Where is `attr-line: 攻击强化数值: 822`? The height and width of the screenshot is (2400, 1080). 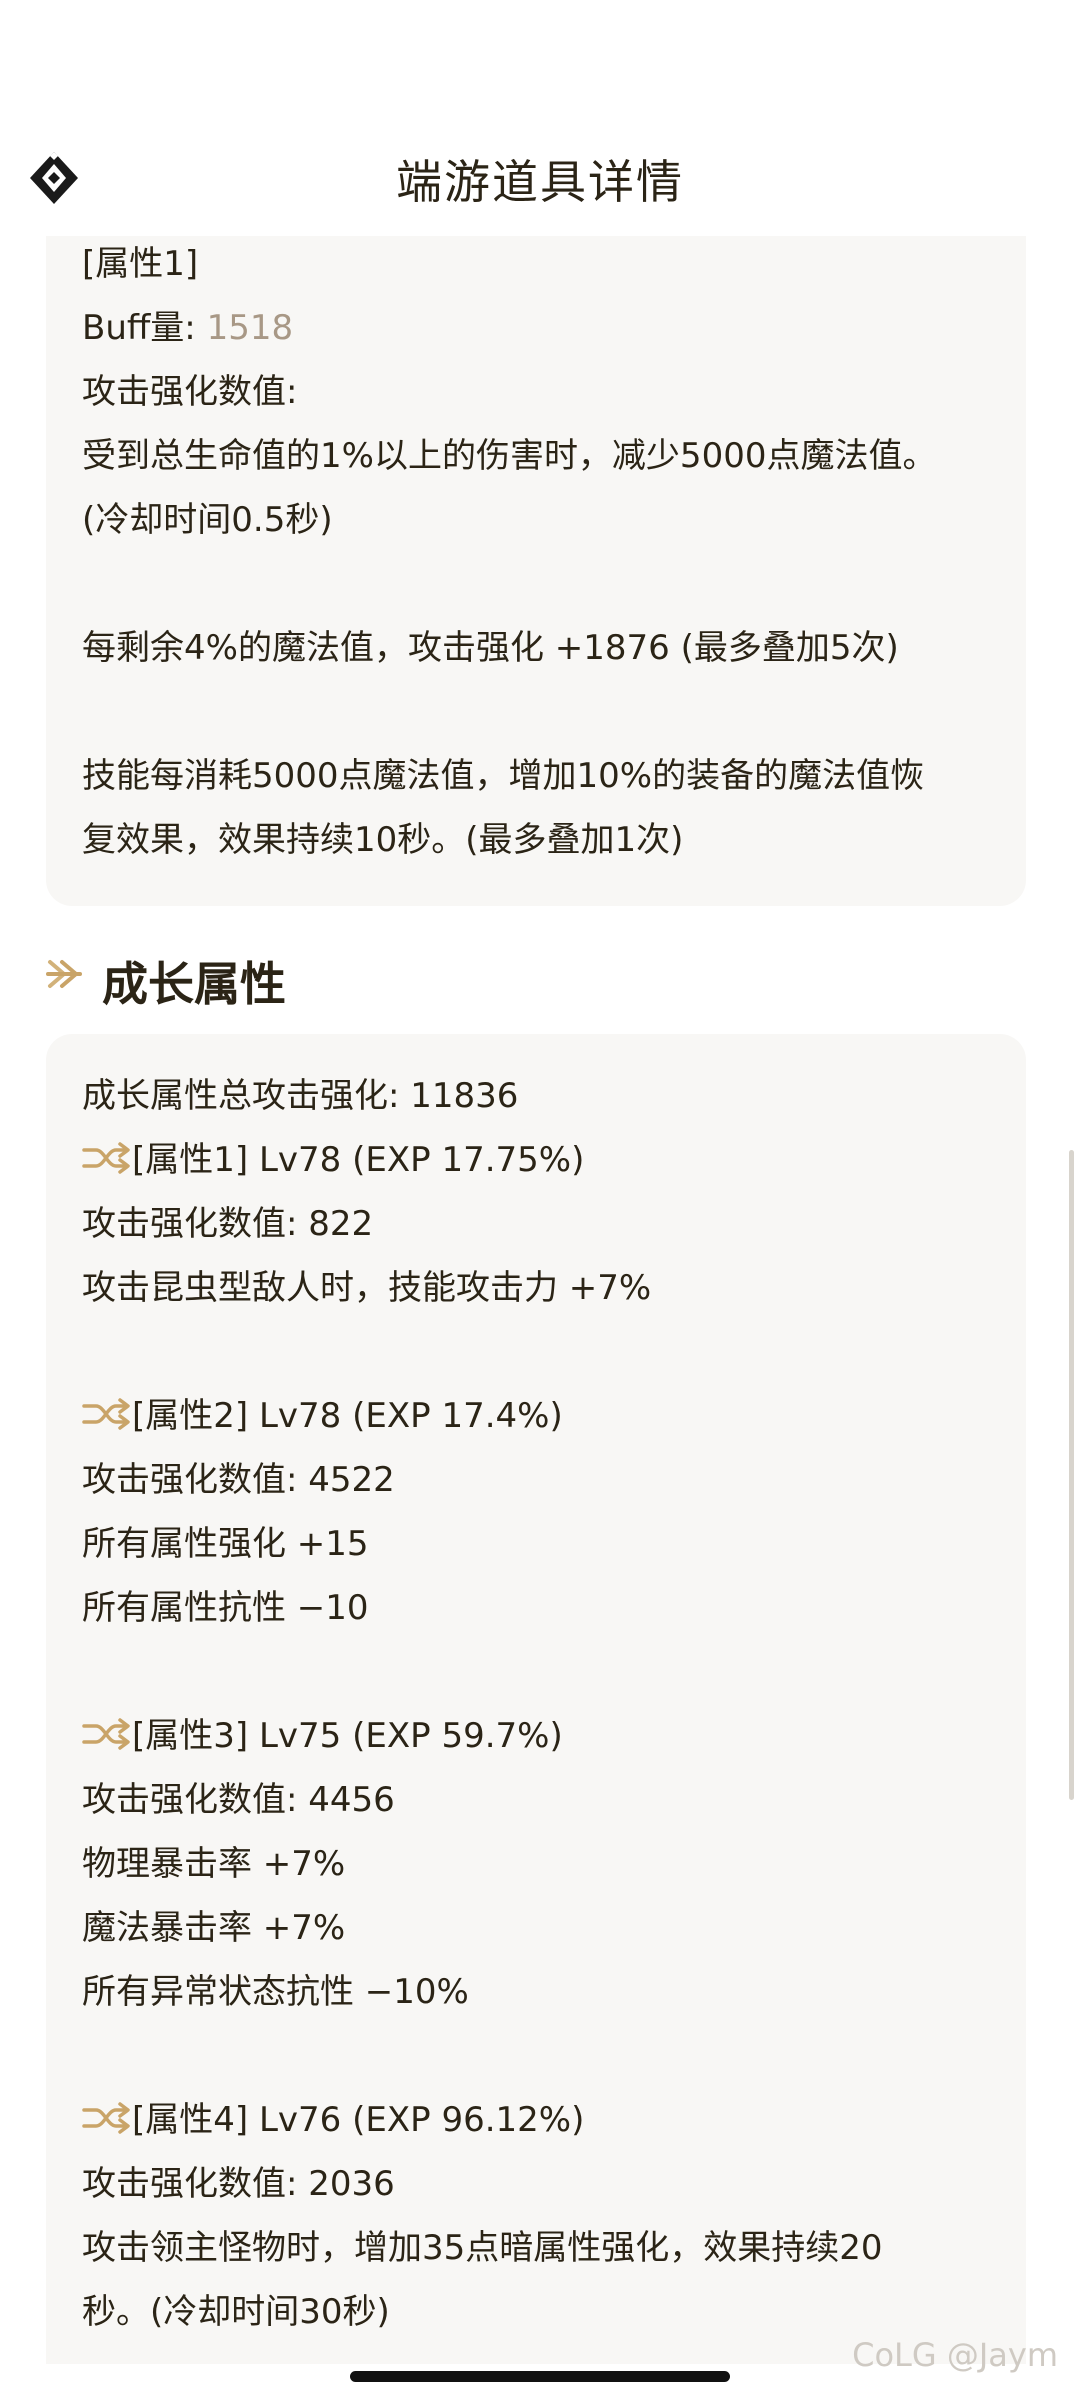 attr-line: 攻击强化数值: 822 is located at coordinates (228, 1224).